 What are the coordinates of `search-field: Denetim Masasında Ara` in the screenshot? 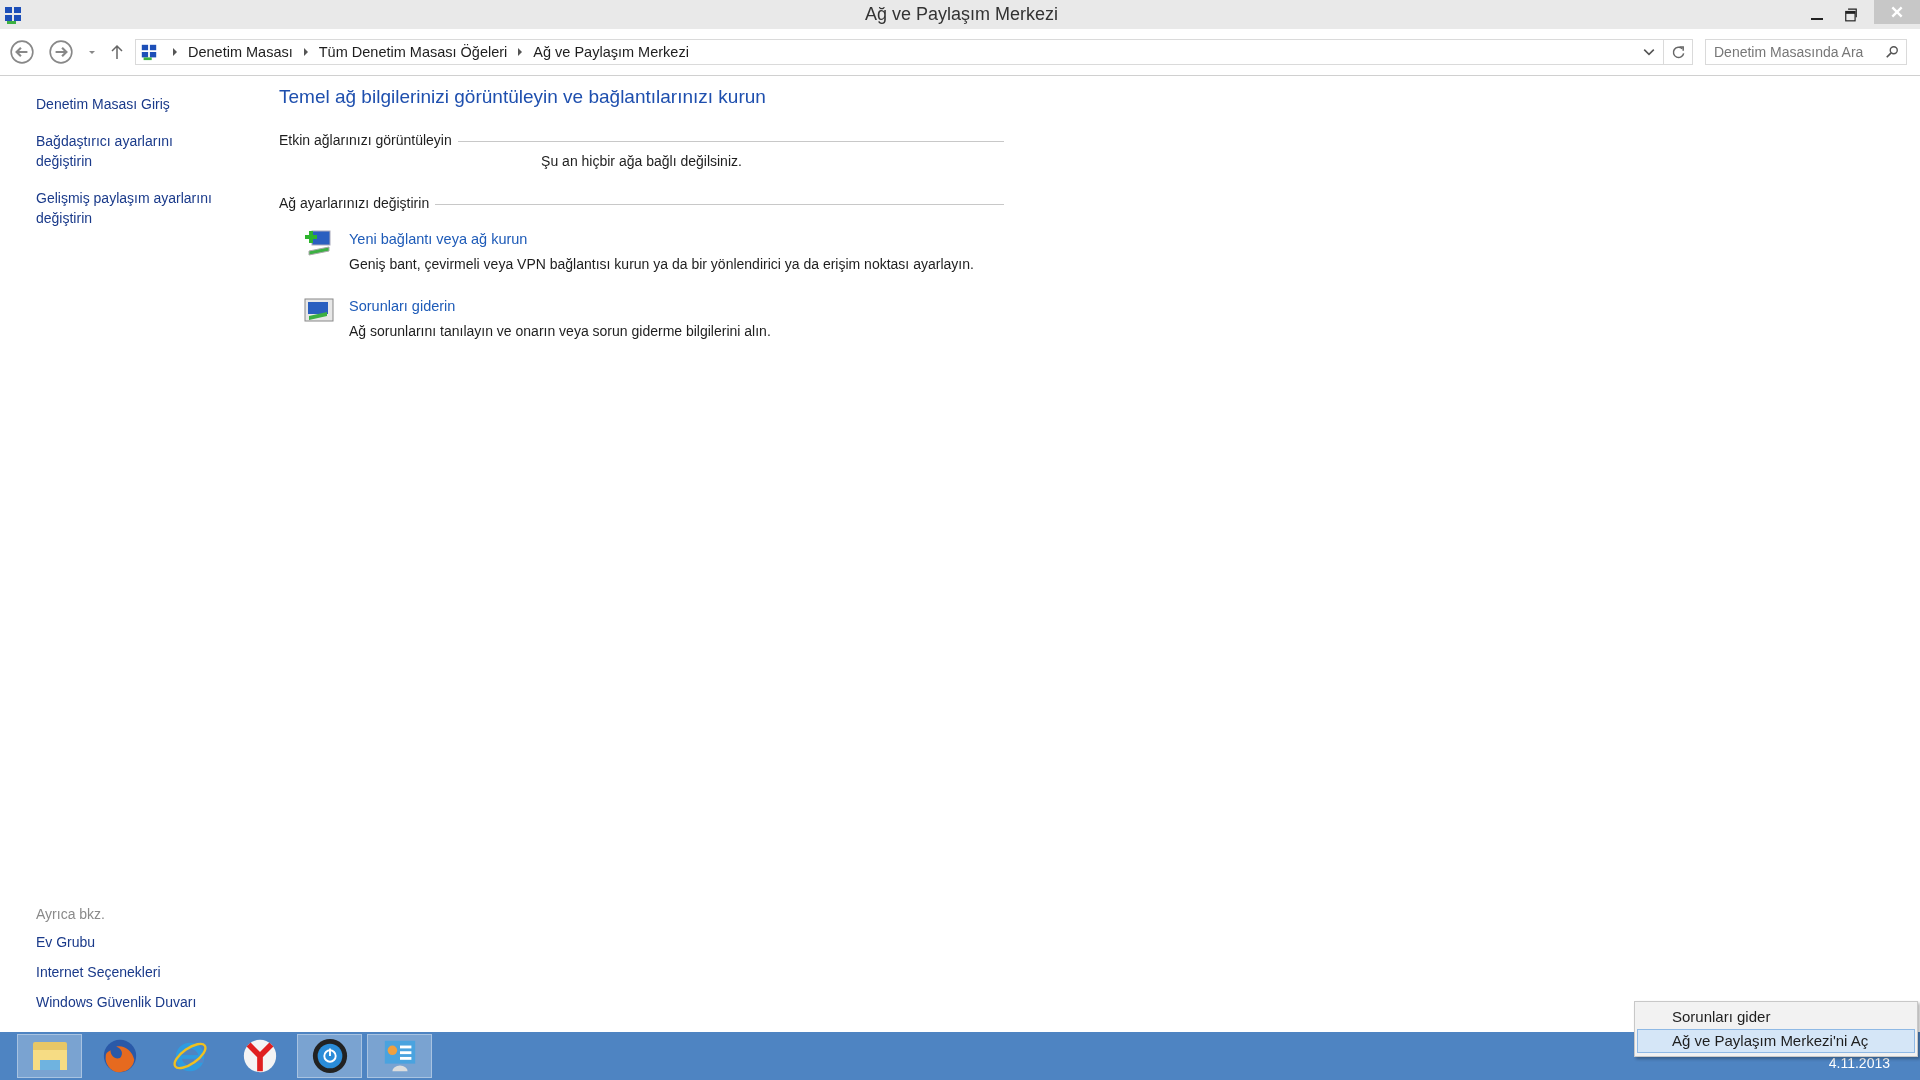 It's located at (1806, 52).